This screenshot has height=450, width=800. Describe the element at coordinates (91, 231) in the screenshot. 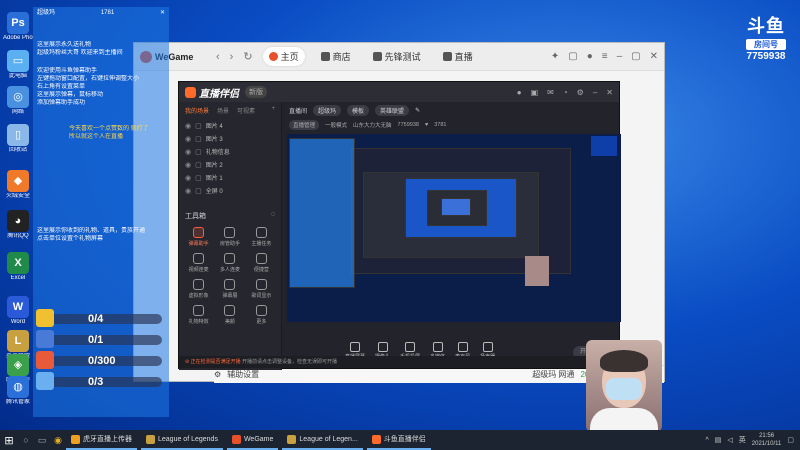

I see `overlay-hint-line: 这里展示你收到的礼物、道具，贵族开通` at that location.